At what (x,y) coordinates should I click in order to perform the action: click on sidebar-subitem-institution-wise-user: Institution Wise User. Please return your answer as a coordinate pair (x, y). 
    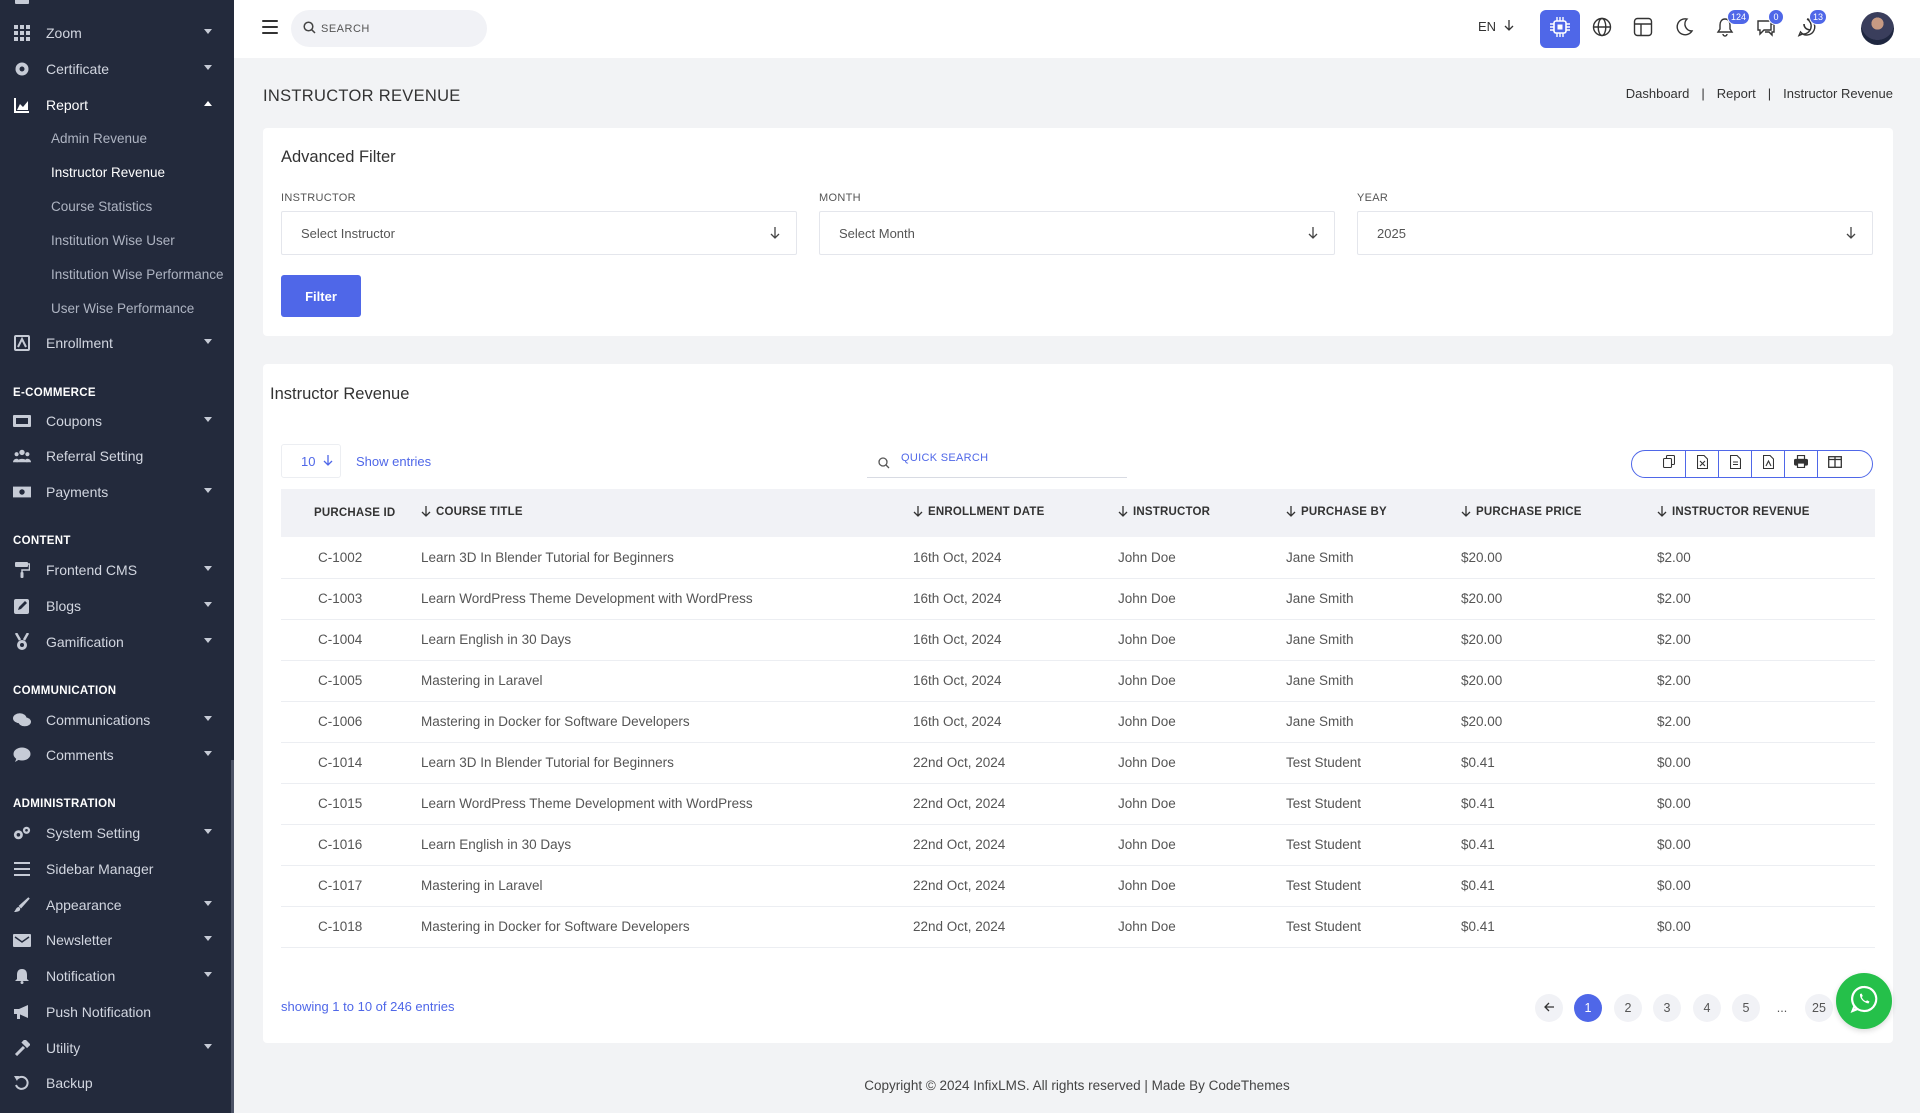
    Looking at the image, I should click on (113, 244).